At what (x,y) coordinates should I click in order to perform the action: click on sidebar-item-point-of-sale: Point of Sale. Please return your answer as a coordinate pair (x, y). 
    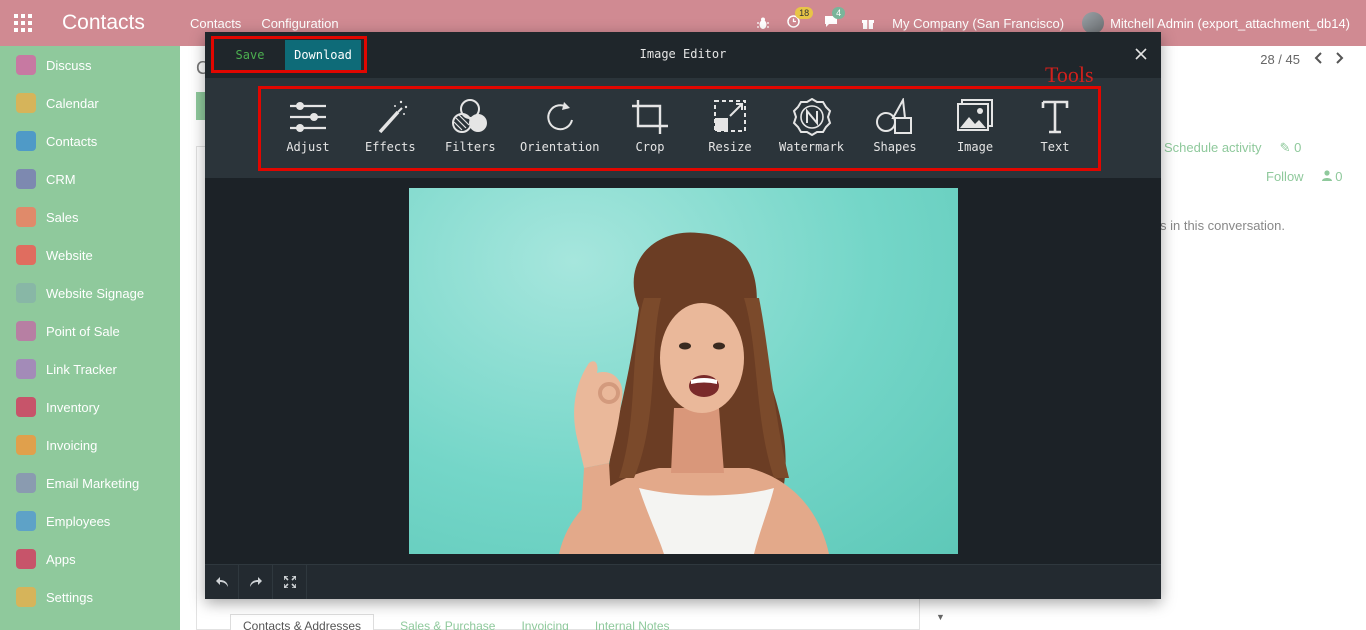
    Looking at the image, I should click on (90, 331).